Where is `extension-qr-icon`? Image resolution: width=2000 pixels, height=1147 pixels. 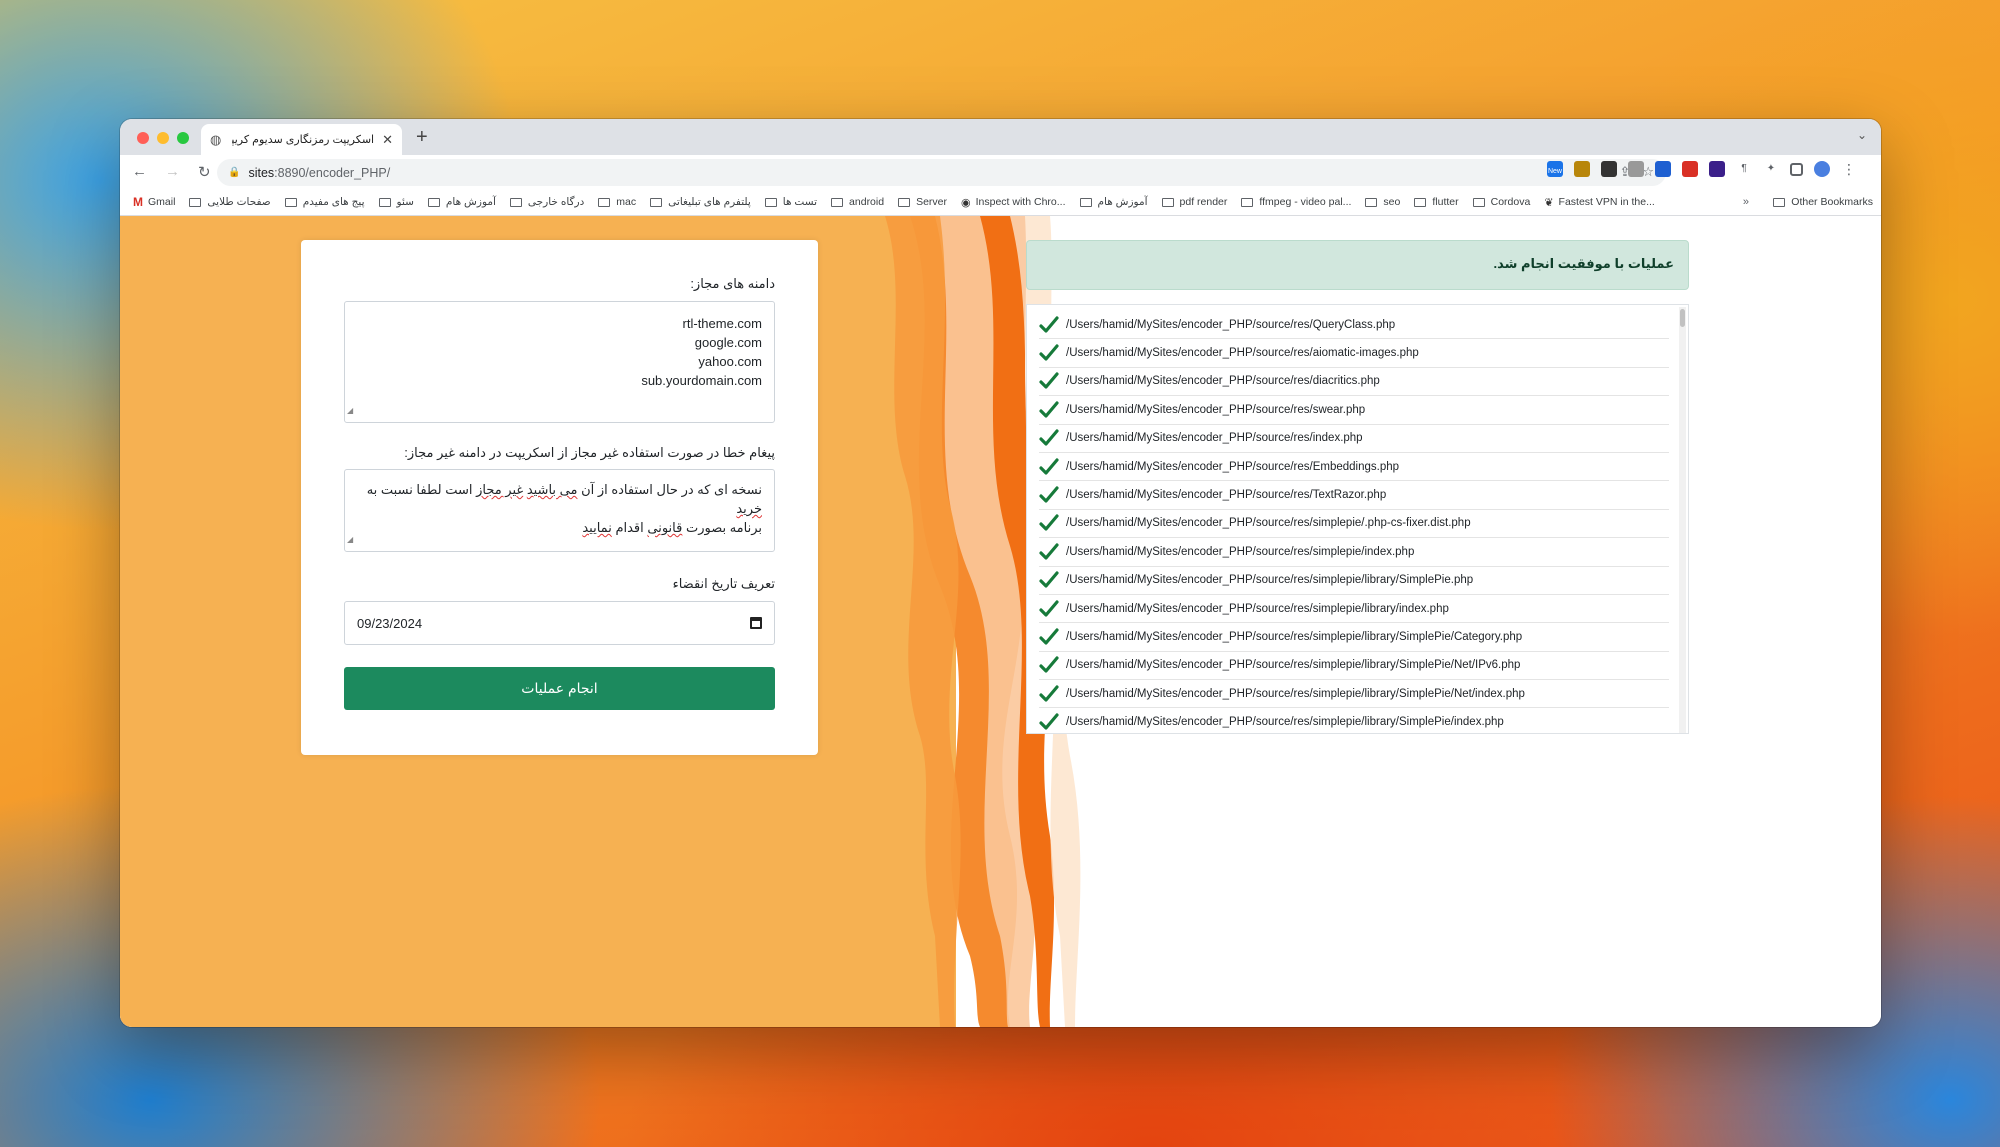
extension-qr-icon is located at coordinates (1636, 169).